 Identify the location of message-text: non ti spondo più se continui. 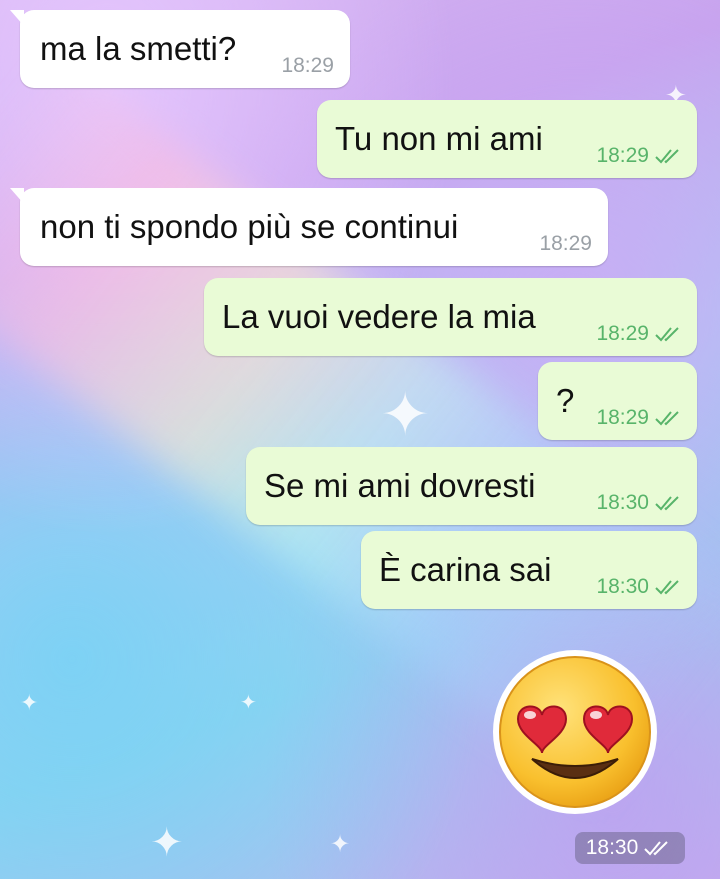
(249, 226).